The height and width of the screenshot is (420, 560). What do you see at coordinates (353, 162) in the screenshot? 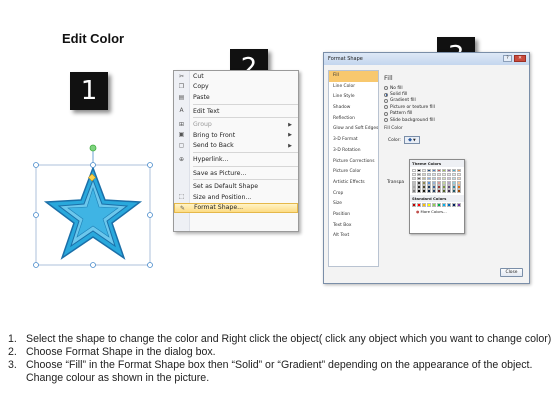
I see `nav-item-picture-corrections: Picture Corrections` at bounding box center [353, 162].